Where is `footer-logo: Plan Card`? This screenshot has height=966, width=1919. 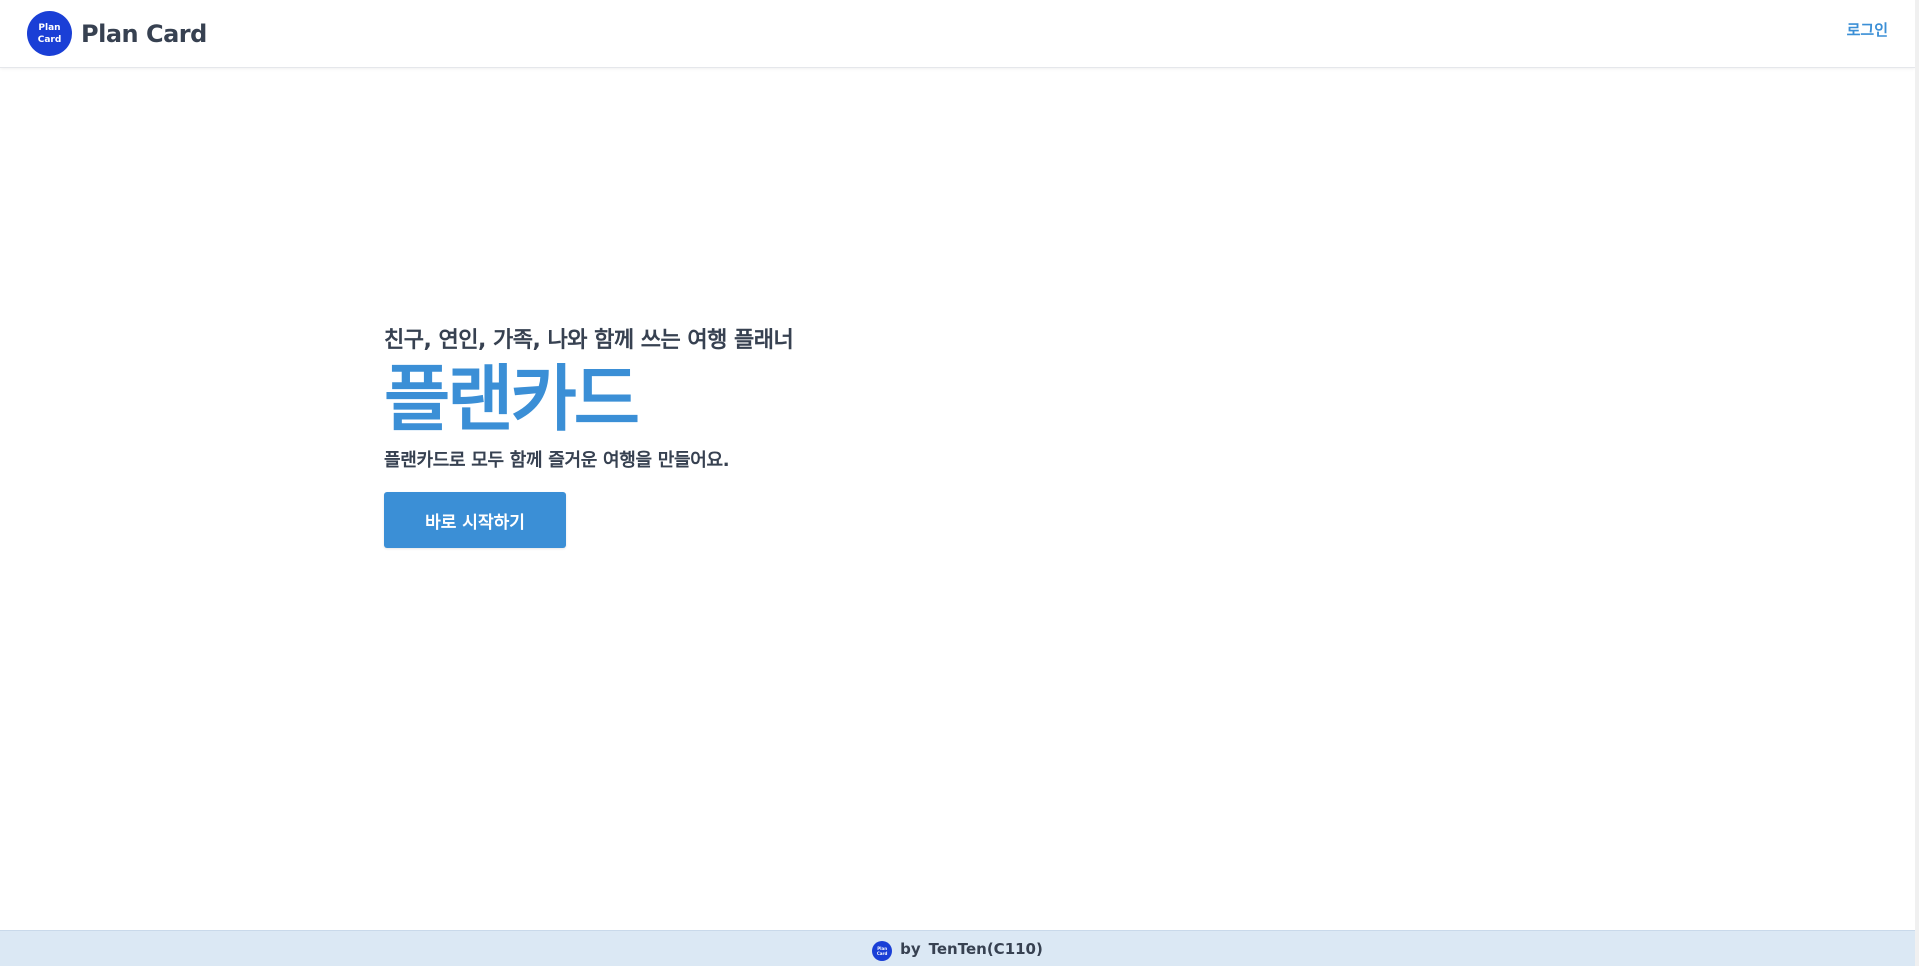 footer-logo: Plan Card is located at coordinates (882, 950).